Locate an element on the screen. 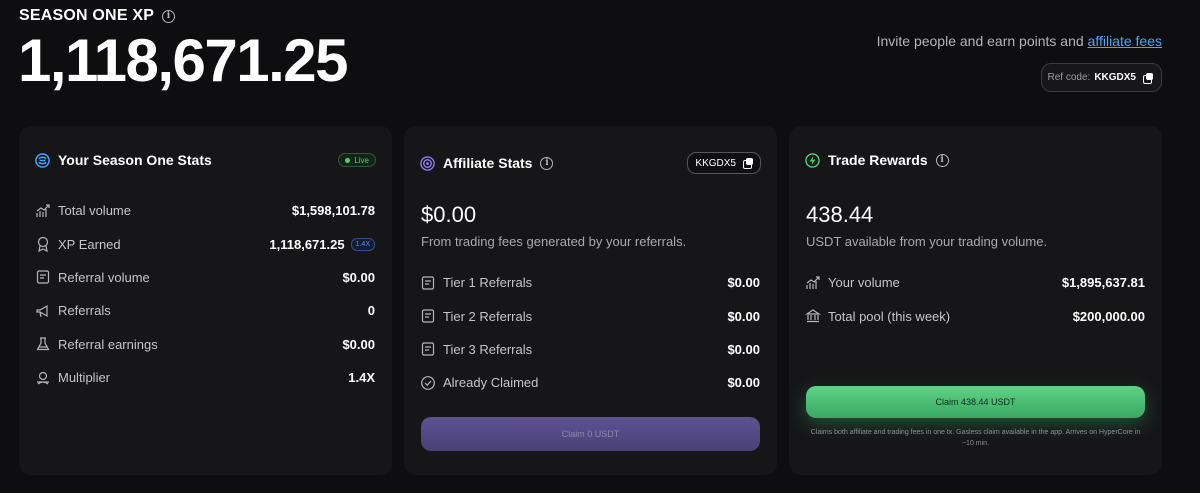 The image size is (1200, 493). ref-code-label: Ref code: is located at coordinates (1069, 77).